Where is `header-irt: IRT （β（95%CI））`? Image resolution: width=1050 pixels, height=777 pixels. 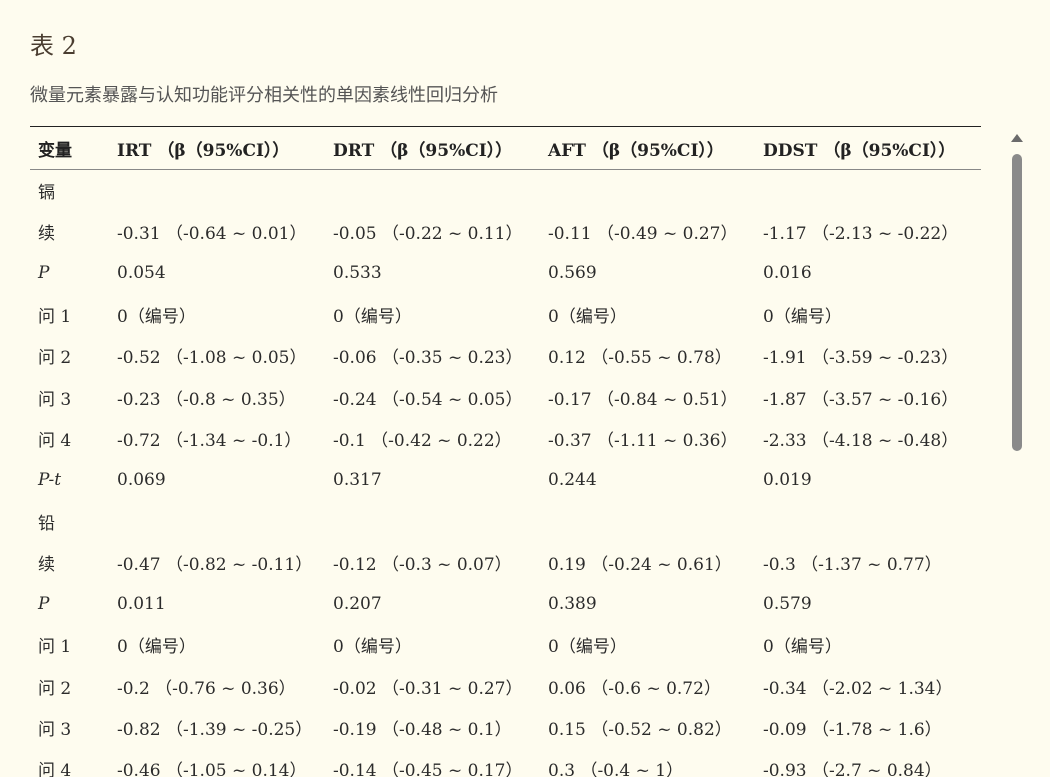 header-irt: IRT （β（95%CI）） is located at coordinates (217, 148).